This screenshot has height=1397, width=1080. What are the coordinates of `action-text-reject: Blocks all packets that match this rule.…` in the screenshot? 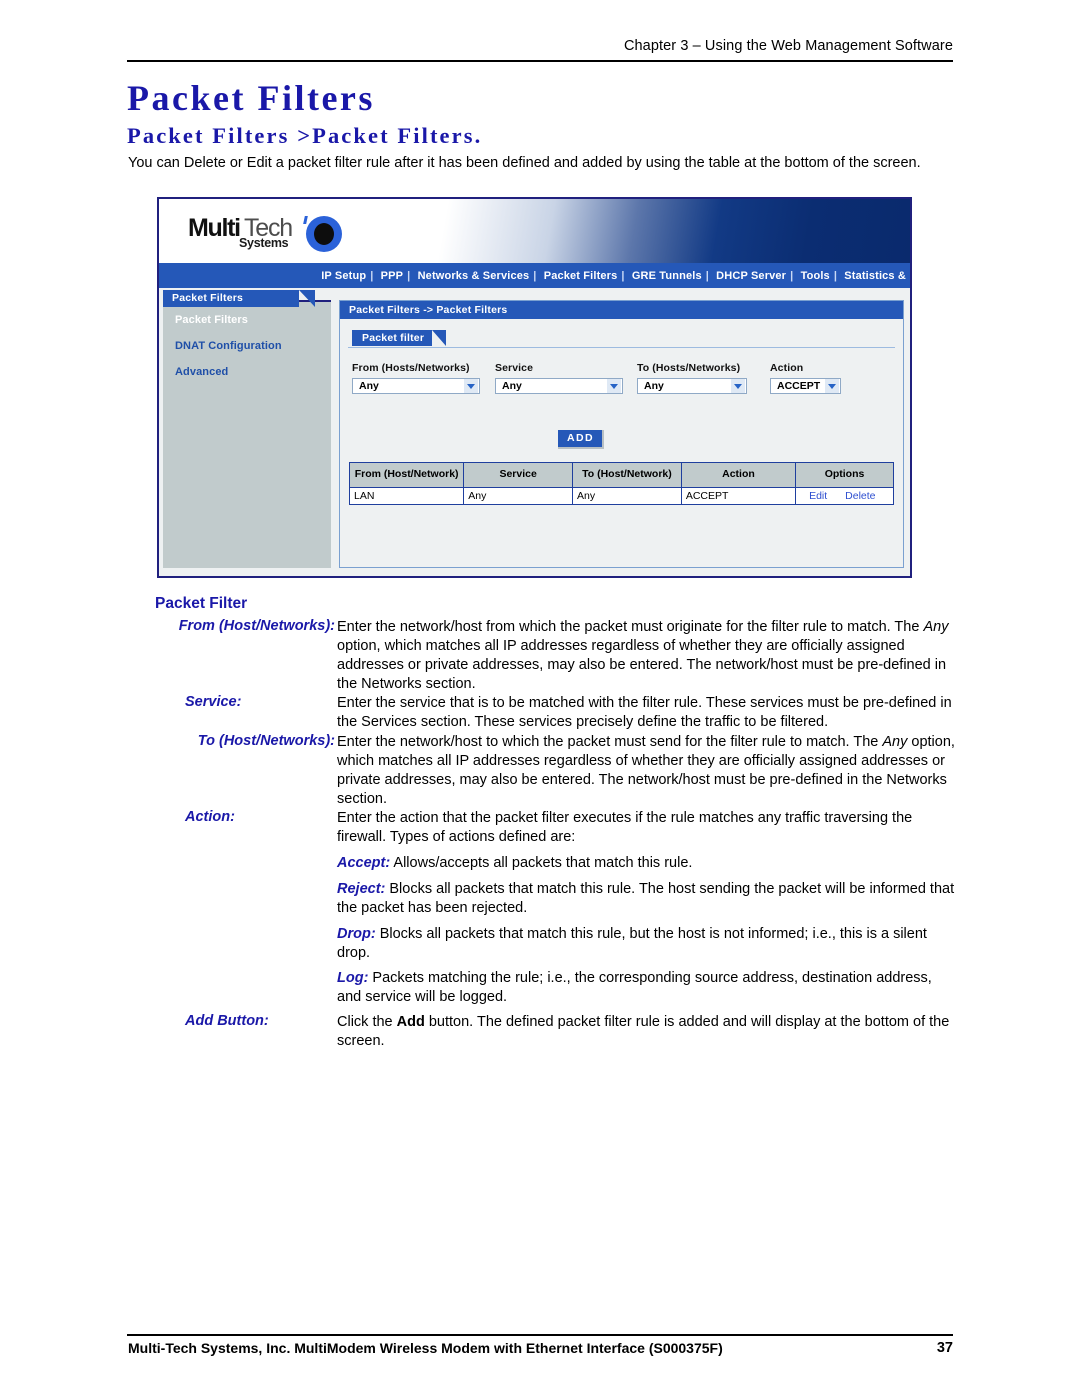 It's located at (646, 898).